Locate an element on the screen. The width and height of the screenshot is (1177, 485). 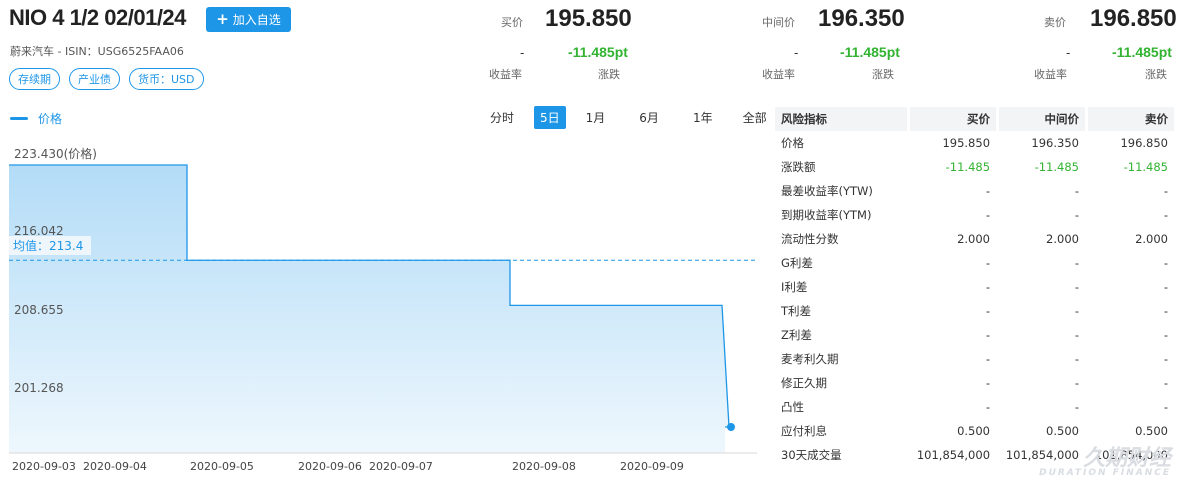
table-row: 涨跌额 -11.485 -11.485 -11.485 is located at coordinates (974, 167).